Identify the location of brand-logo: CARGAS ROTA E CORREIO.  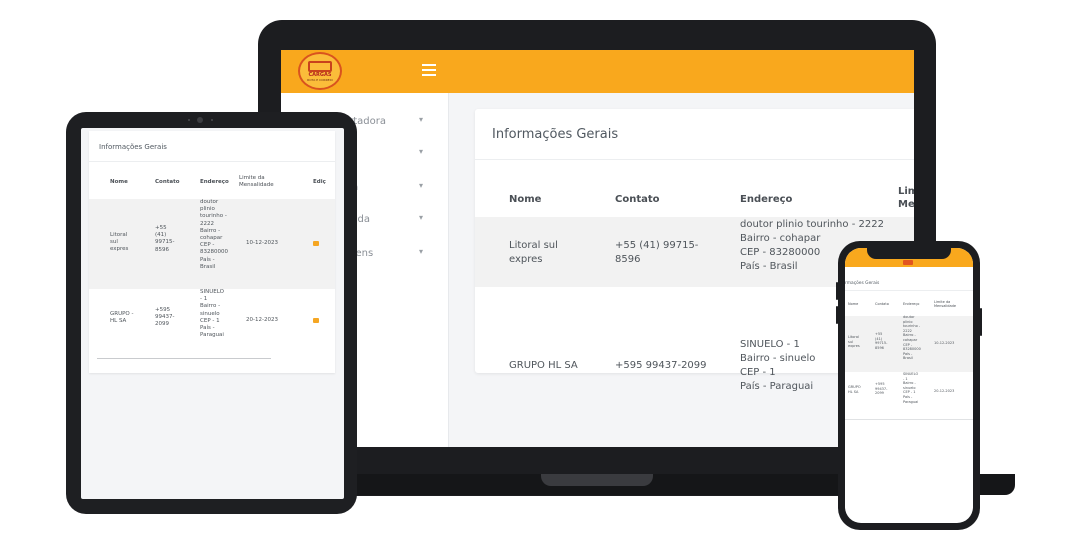
(320, 71).